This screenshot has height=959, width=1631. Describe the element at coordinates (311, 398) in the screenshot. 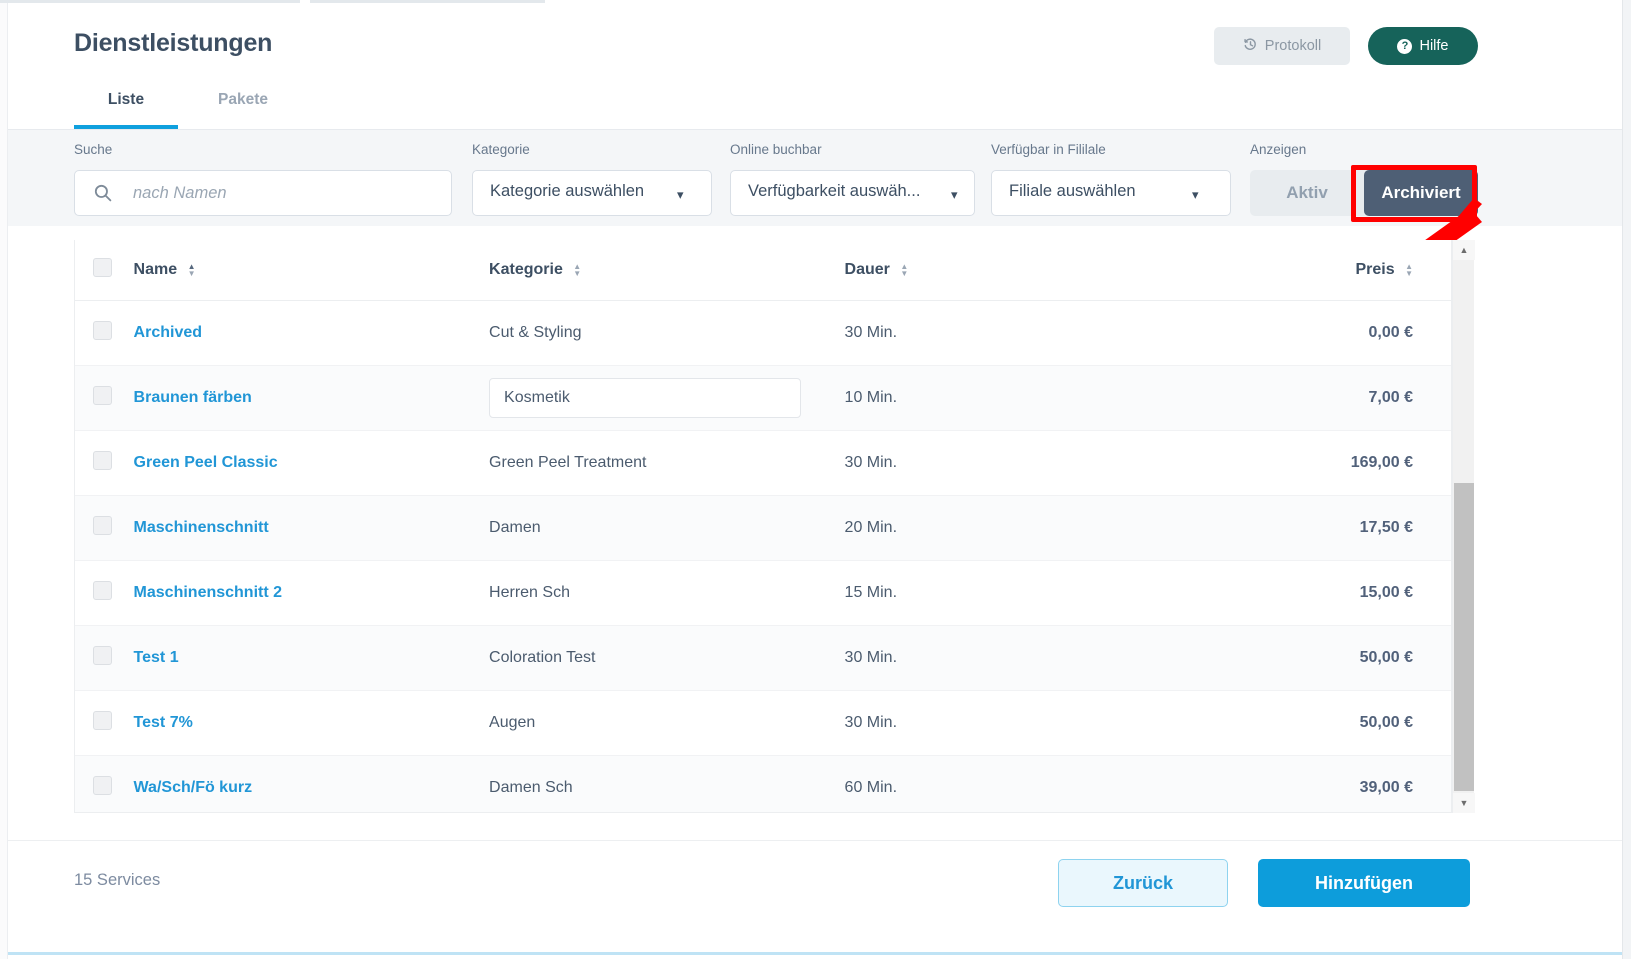

I see `cell-name: Braunen färben` at that location.